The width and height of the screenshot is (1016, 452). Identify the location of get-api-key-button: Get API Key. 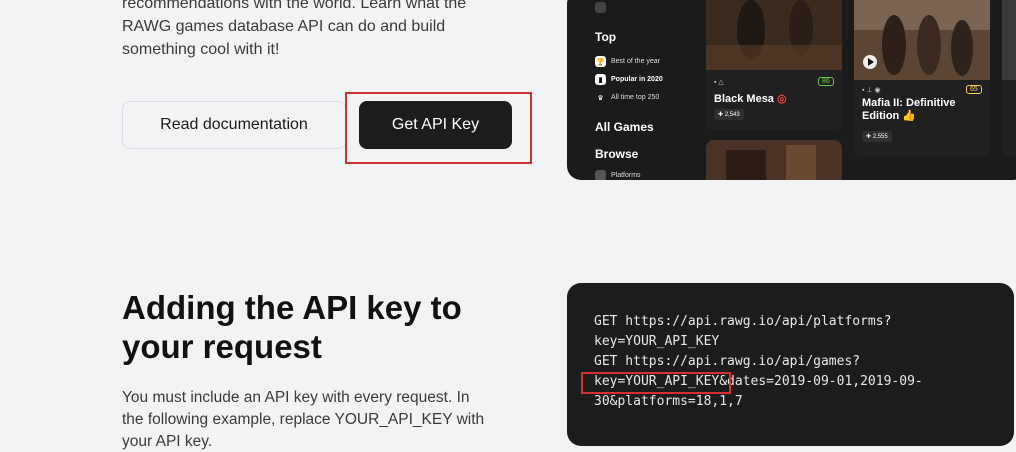
(435, 125).